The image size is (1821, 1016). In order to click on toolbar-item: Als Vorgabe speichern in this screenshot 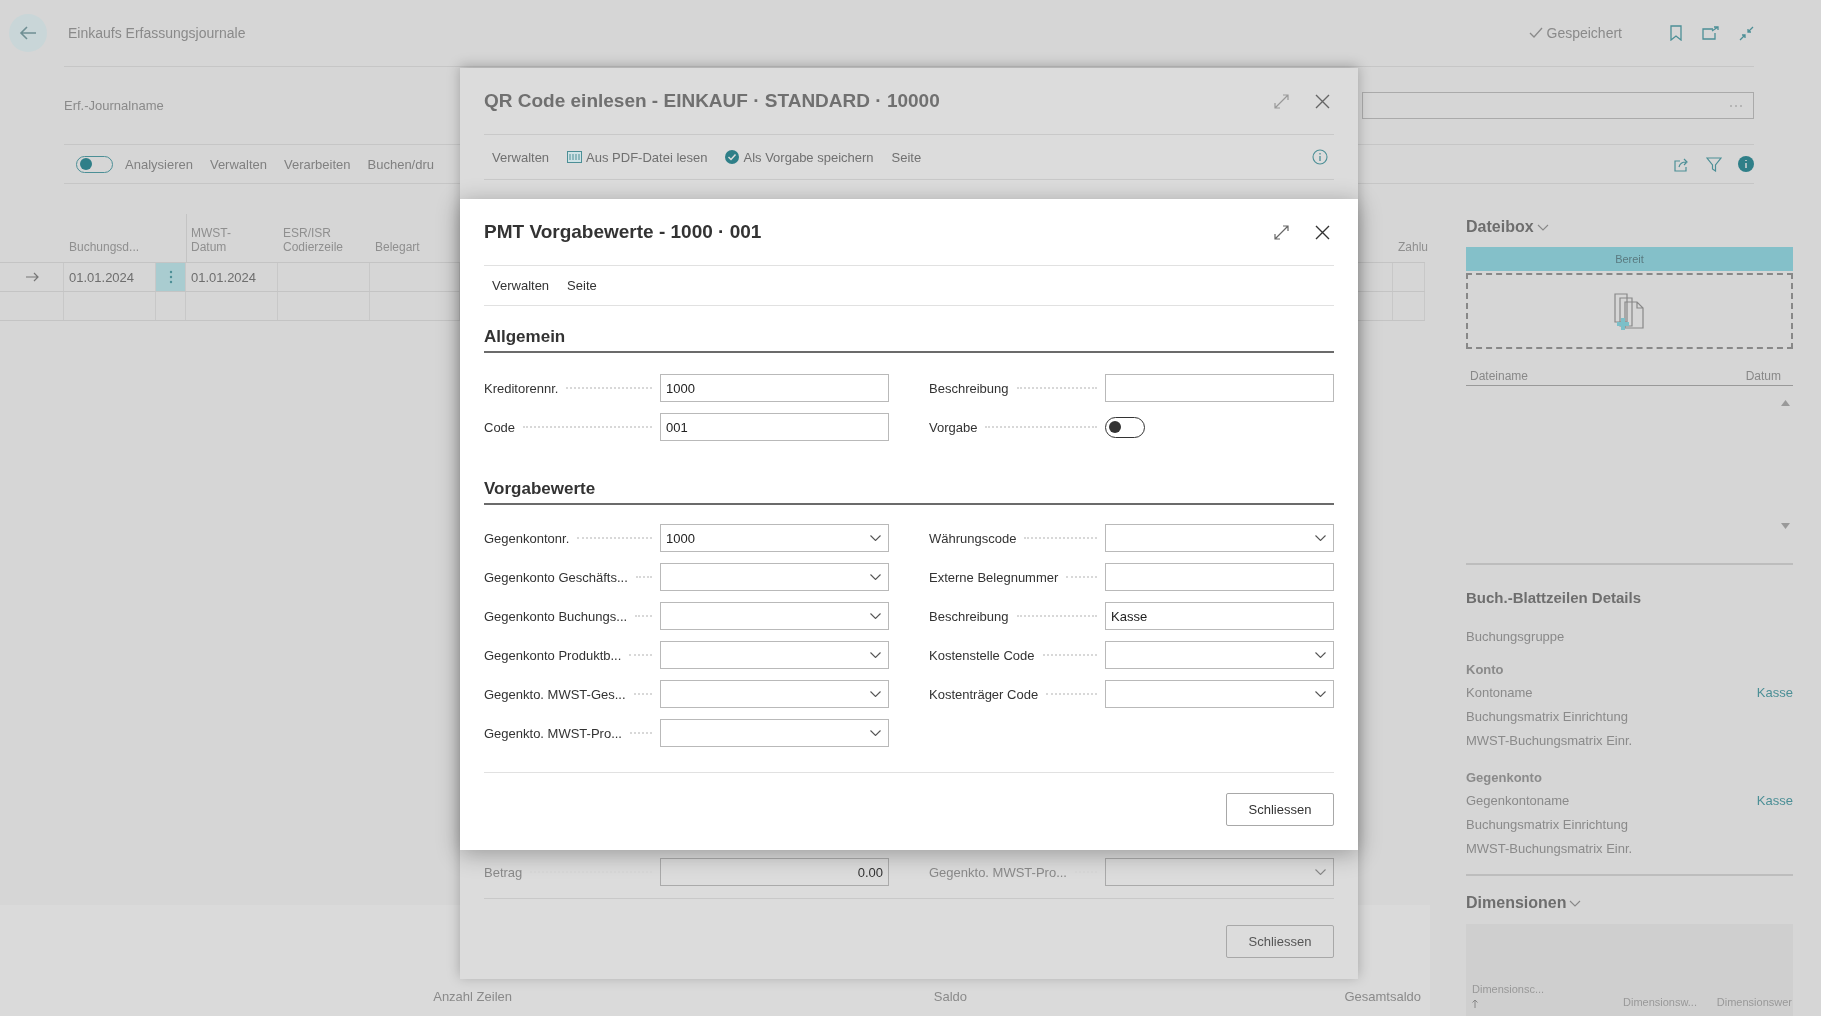, I will do `click(799, 157)`.